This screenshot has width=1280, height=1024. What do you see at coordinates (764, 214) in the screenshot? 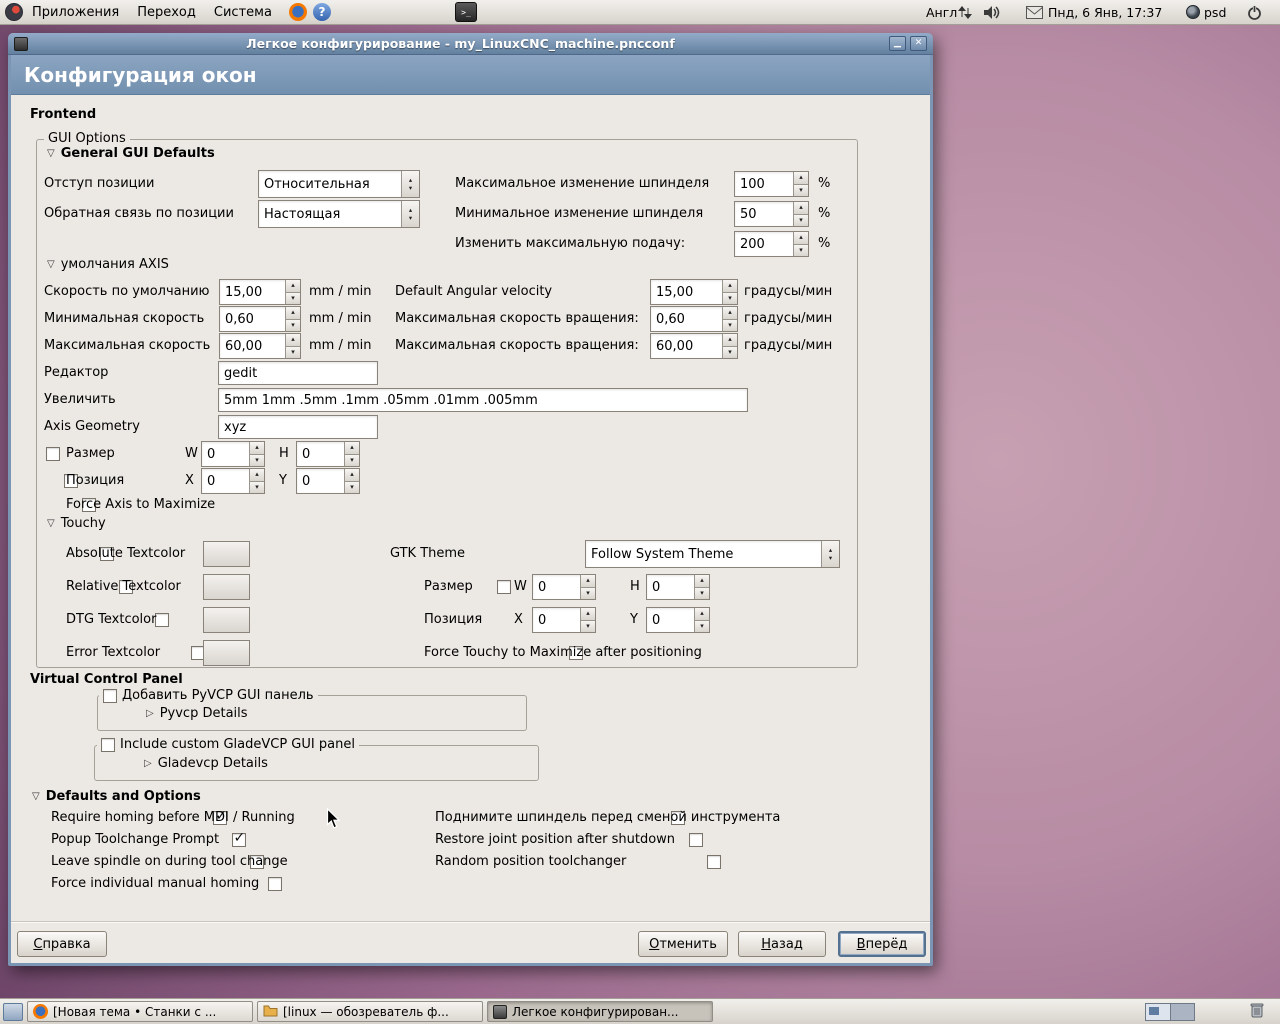
I see `spin-value: 50` at bounding box center [764, 214].